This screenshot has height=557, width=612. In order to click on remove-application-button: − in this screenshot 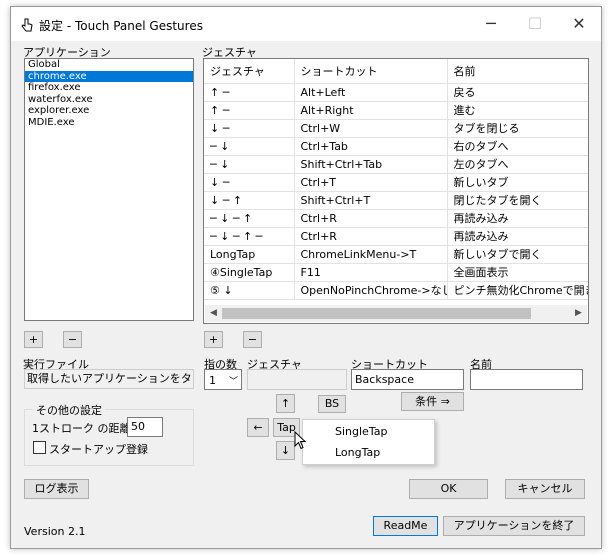, I will do `click(72, 339)`.